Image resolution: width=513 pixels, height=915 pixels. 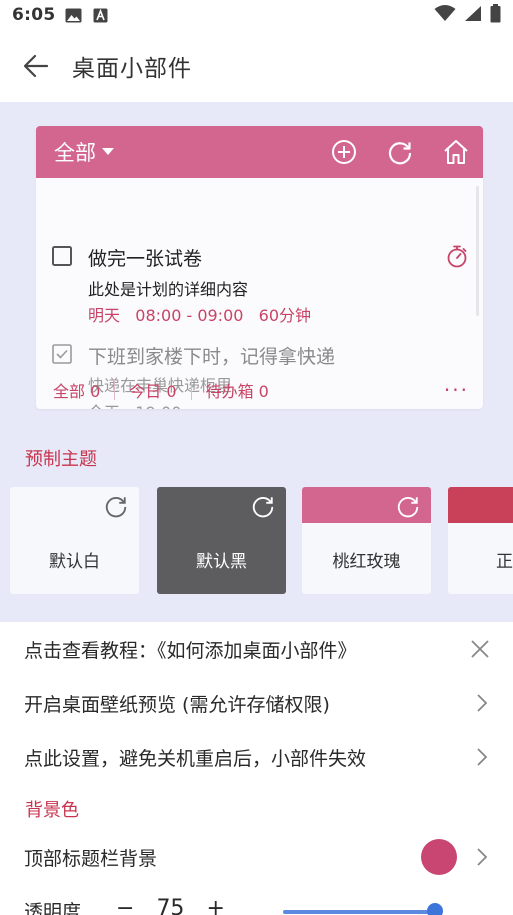 I want to click on timer-icon, so click(x=457, y=256).